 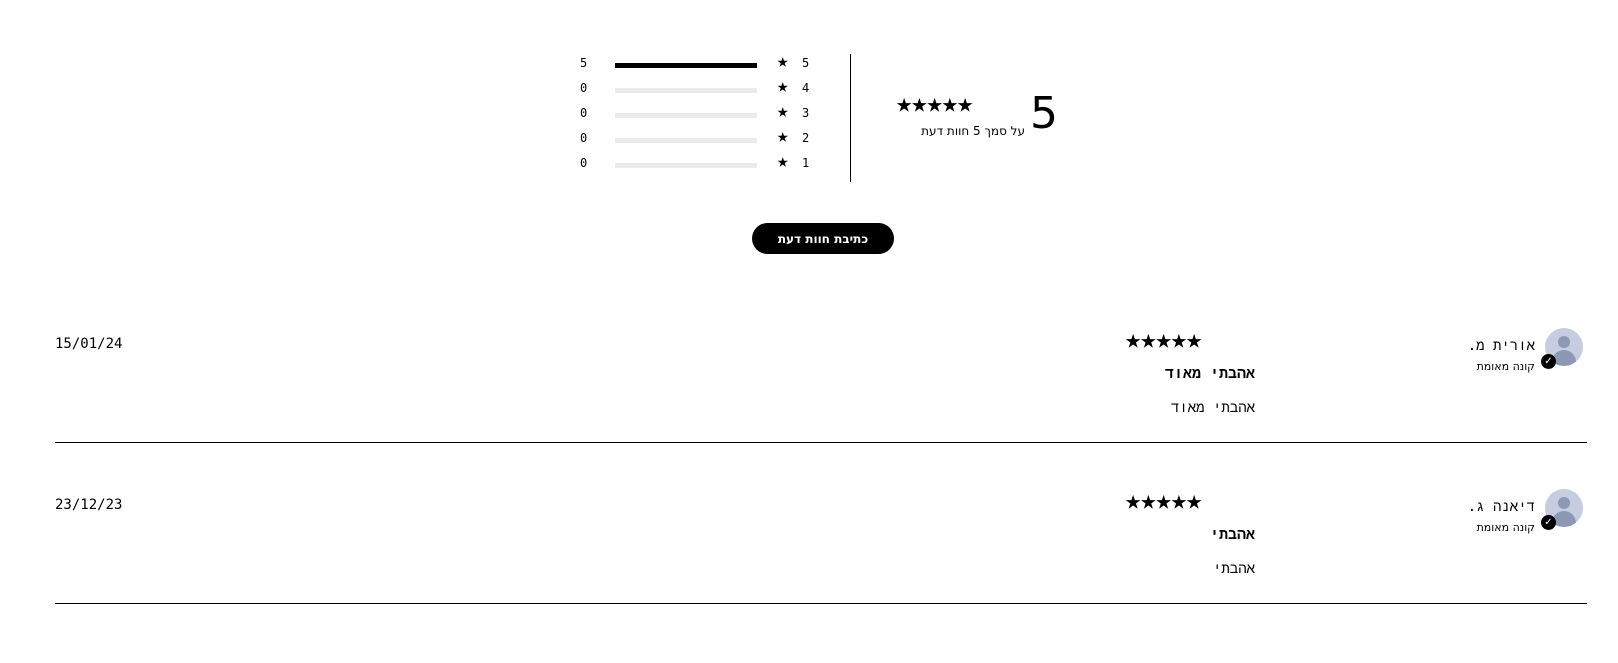 I want to click on average-rating-stars-icon: ★★★★★, so click(x=934, y=103).